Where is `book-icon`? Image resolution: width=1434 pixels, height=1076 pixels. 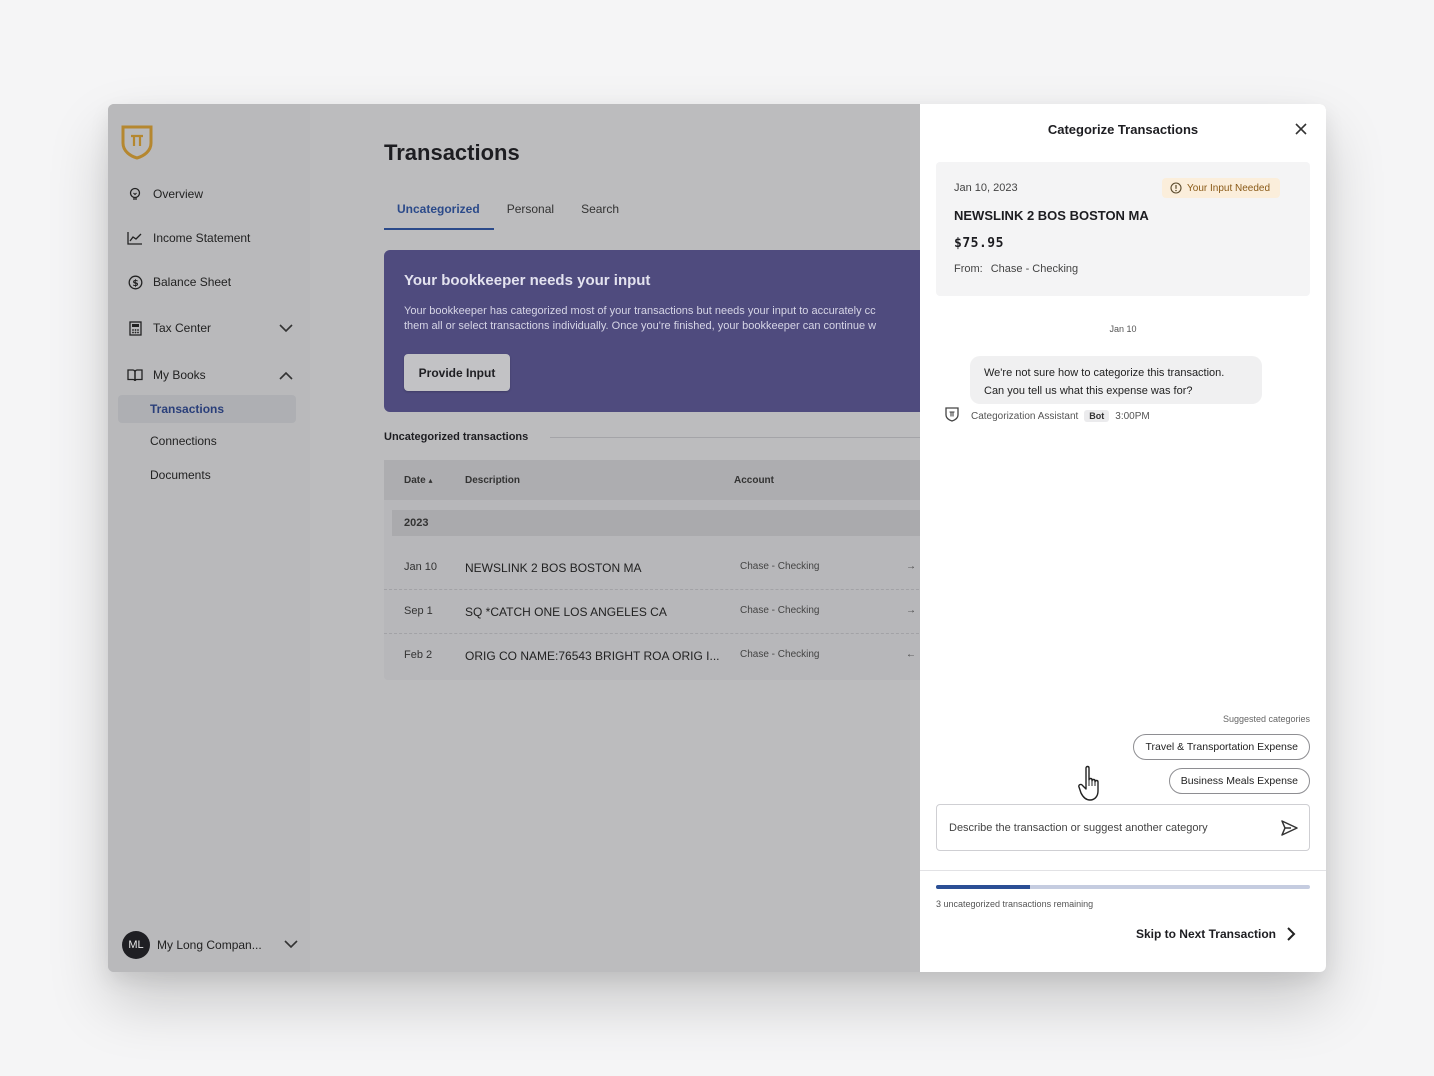 book-icon is located at coordinates (135, 375).